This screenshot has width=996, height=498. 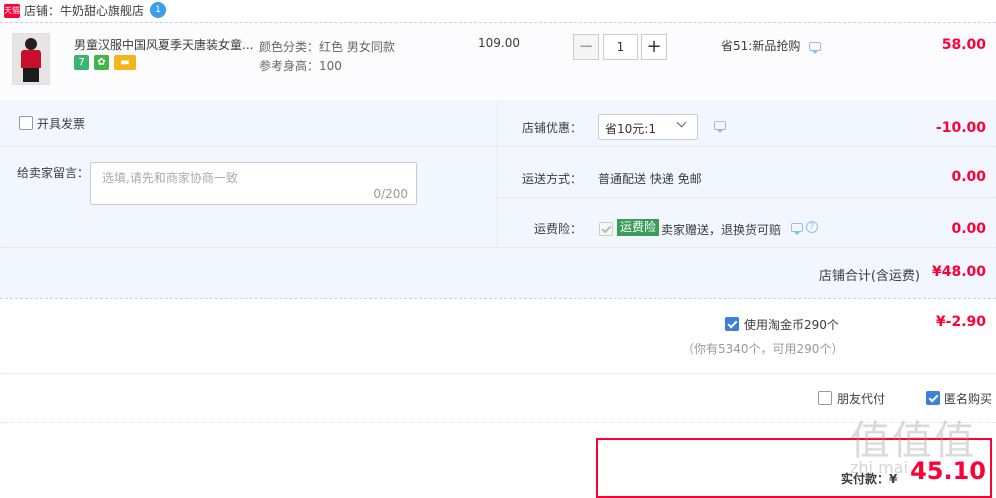 I want to click on insurance-text: 卖家赠送，退换货可赔, so click(x=721, y=230).